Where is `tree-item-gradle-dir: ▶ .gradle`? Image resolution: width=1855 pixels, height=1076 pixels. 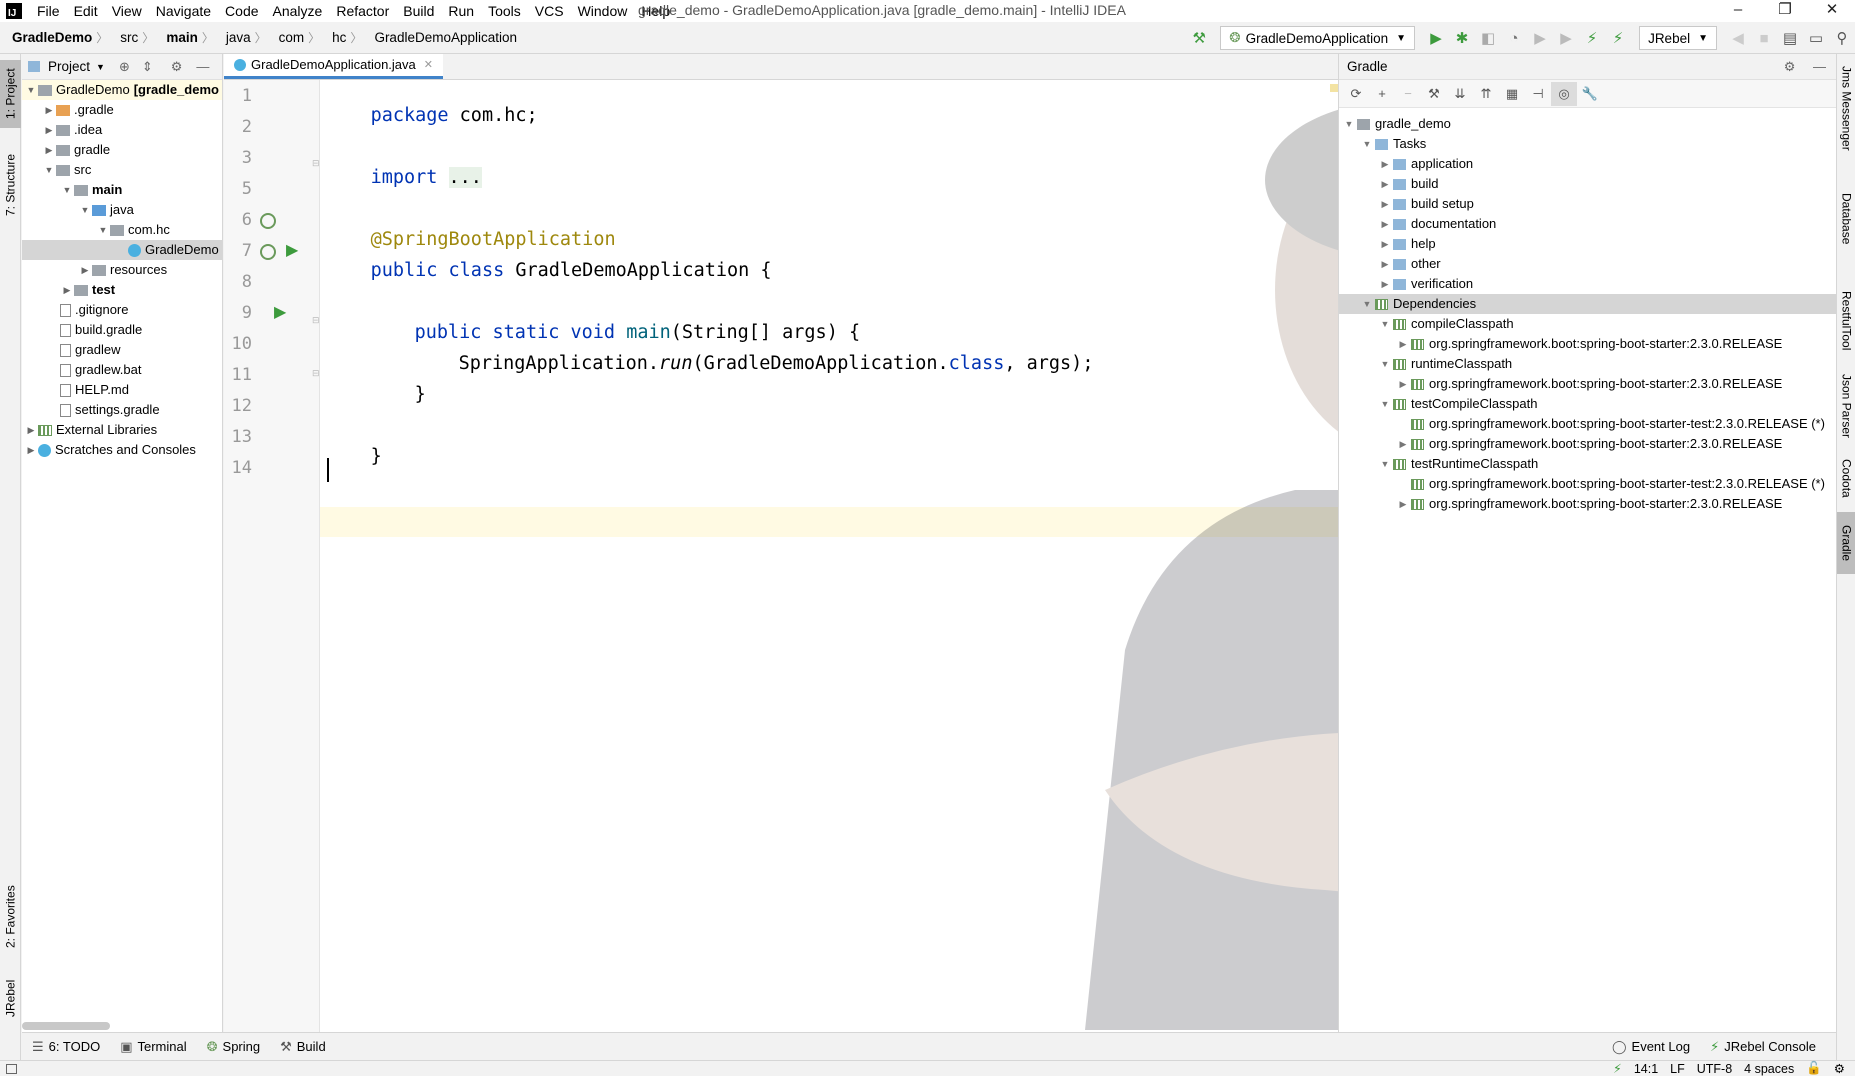
tree-item-gradle-dir: ▶ .gradle is located at coordinates (122, 110).